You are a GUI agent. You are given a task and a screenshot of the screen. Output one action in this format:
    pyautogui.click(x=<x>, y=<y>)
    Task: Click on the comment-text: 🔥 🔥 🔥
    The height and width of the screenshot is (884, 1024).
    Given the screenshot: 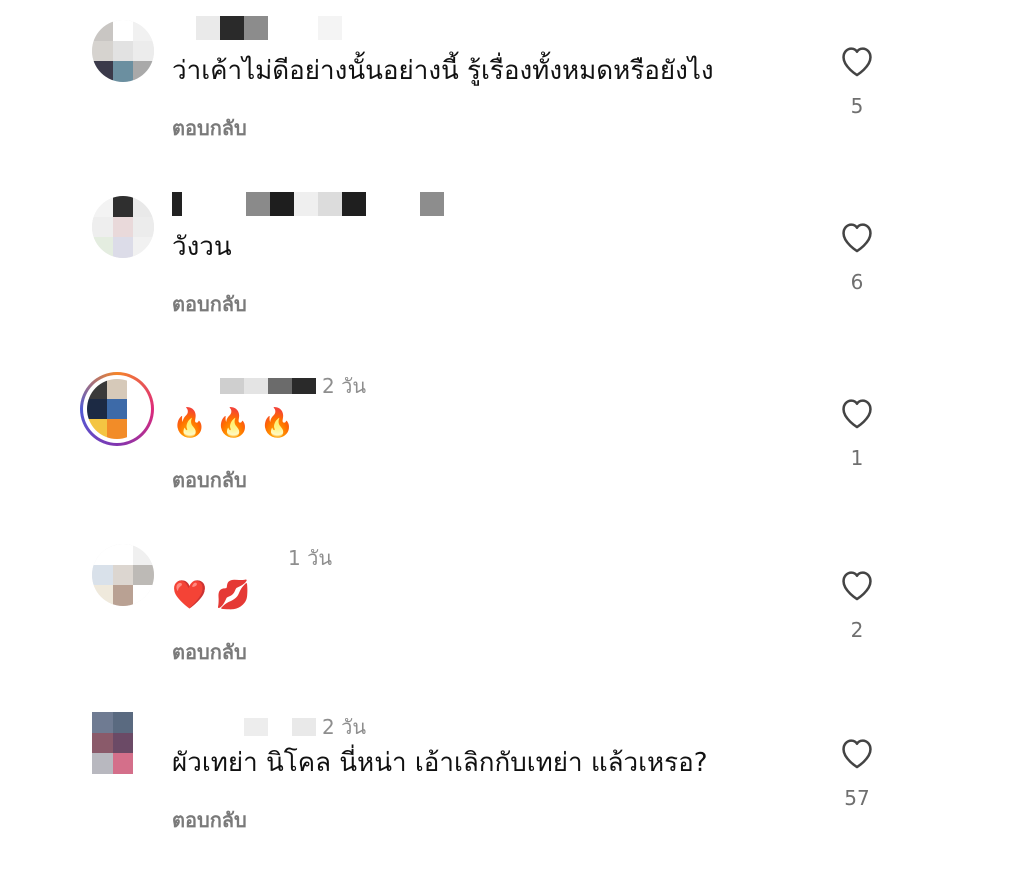 What is the action you would take?
    pyautogui.click(x=233, y=422)
    